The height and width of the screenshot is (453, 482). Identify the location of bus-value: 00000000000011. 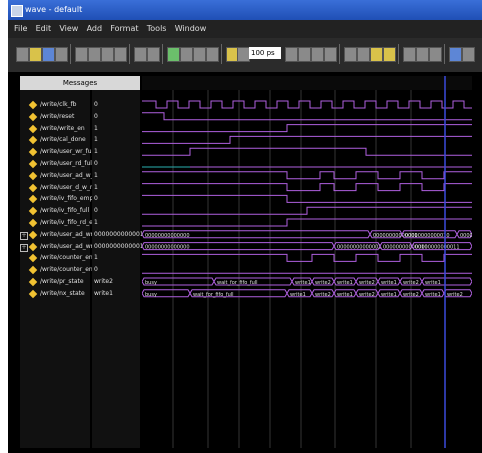
(437, 248).